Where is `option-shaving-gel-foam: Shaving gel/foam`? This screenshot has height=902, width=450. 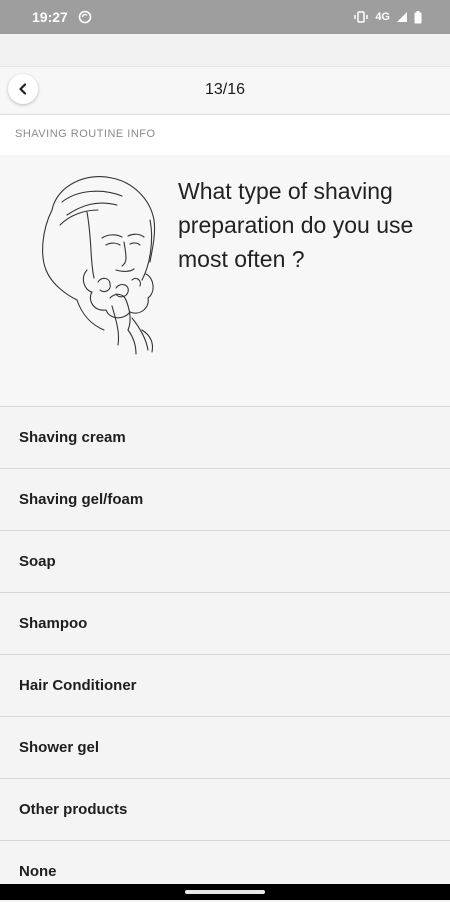 option-shaving-gel-foam: Shaving gel/foam is located at coordinates (225, 499).